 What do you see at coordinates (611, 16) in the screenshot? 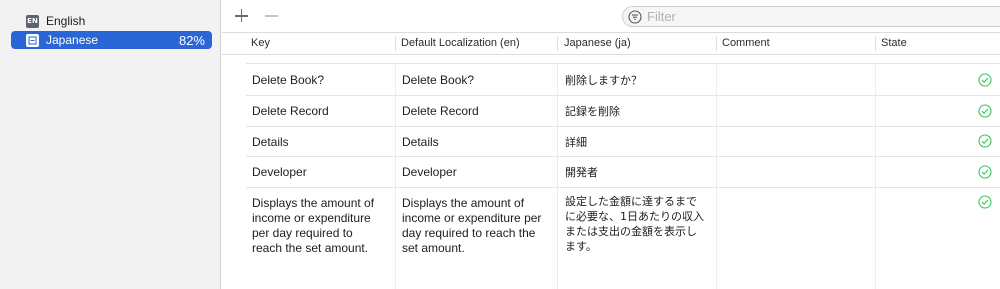
I see `toolbar` at bounding box center [611, 16].